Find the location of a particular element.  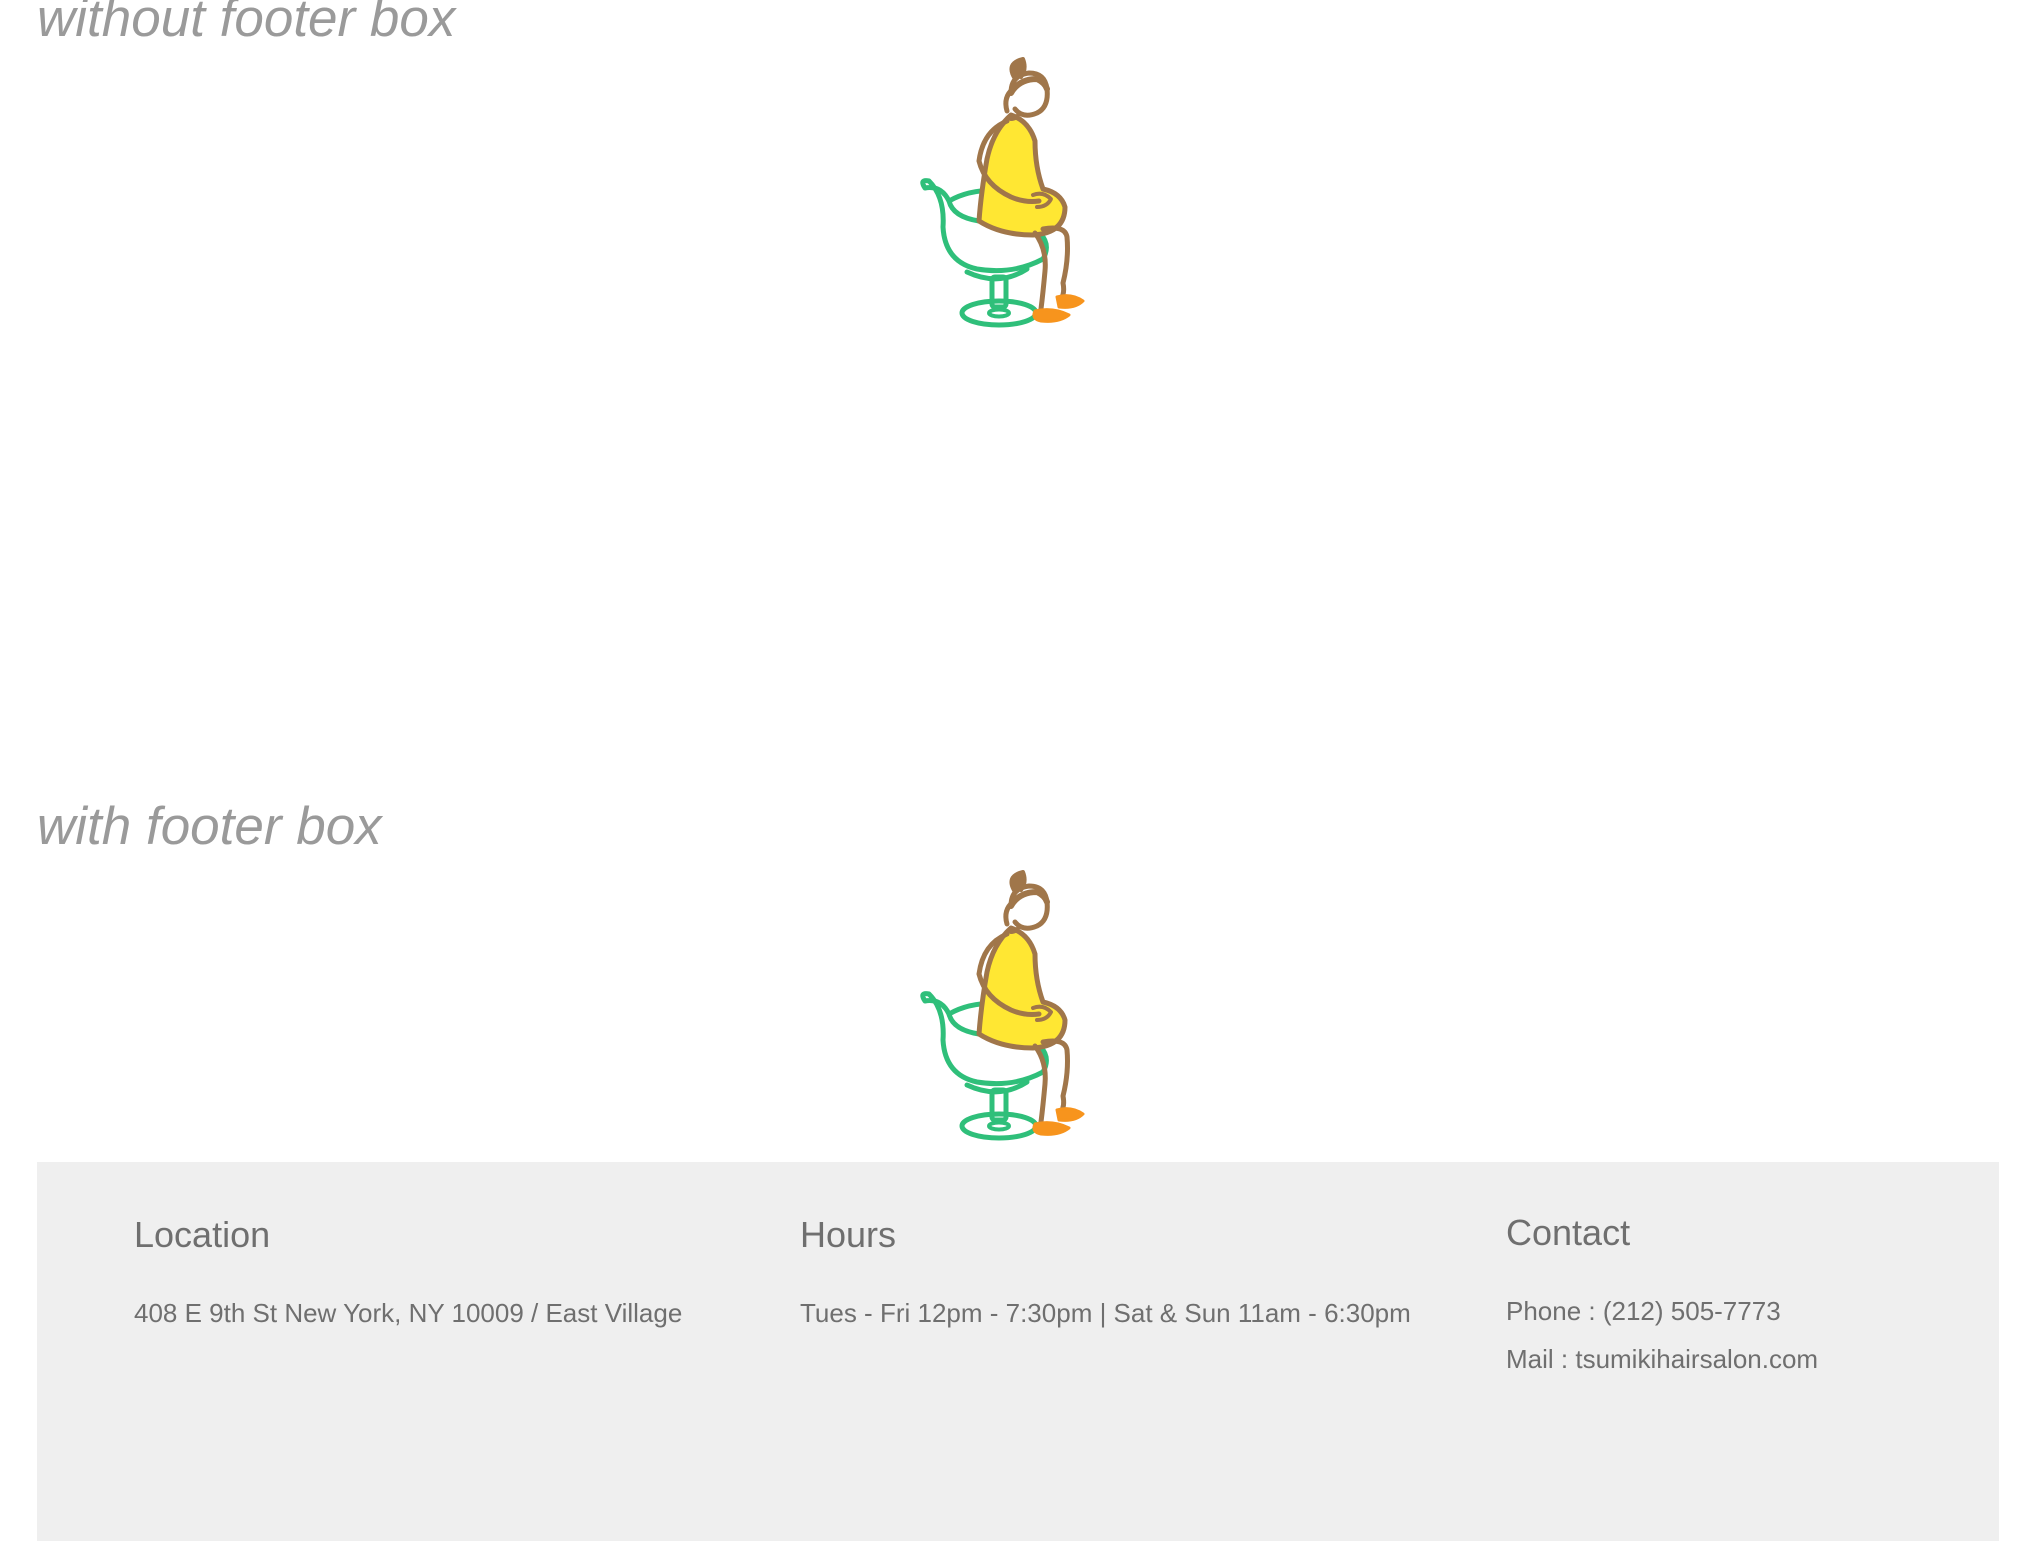

contact-heading: Contact is located at coordinates (1568, 1232).